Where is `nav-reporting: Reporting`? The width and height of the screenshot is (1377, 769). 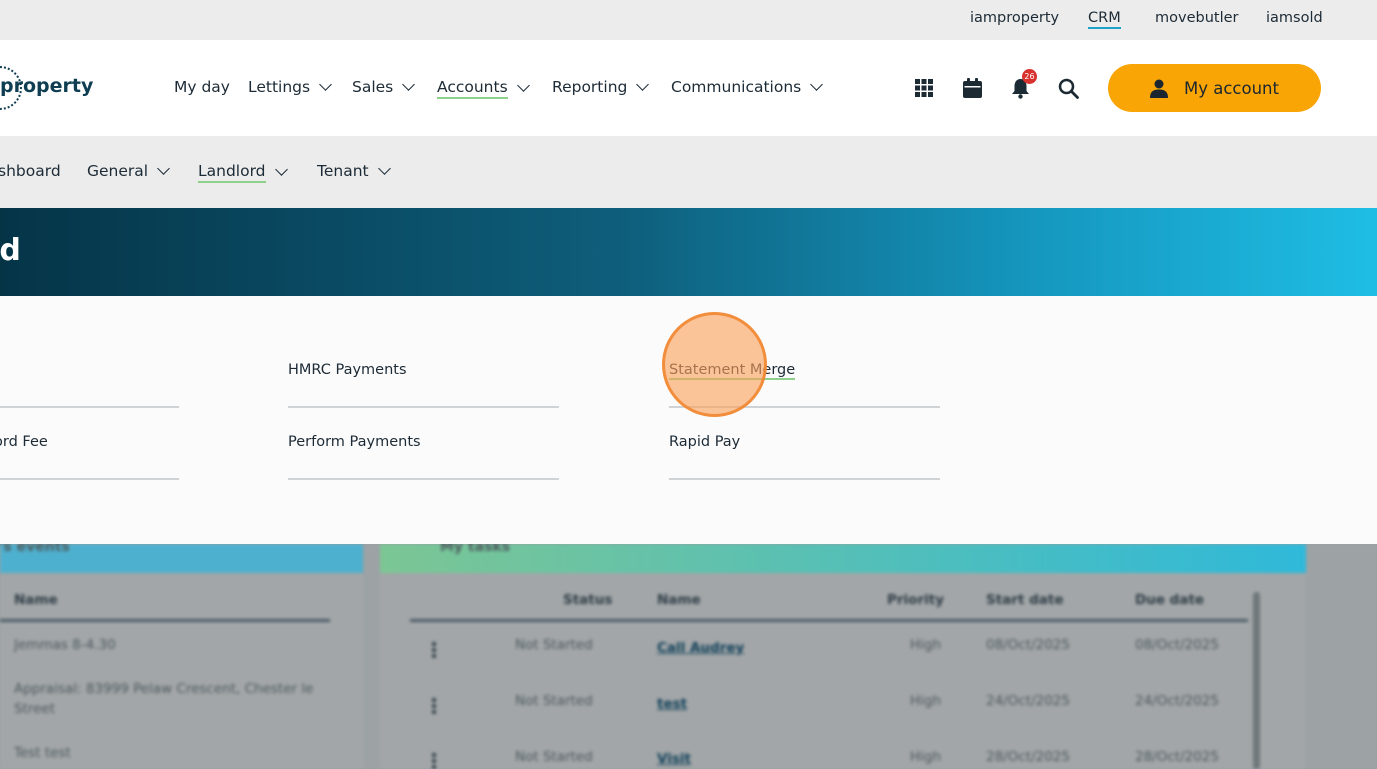
nav-reporting: Reporting is located at coordinates (601, 86).